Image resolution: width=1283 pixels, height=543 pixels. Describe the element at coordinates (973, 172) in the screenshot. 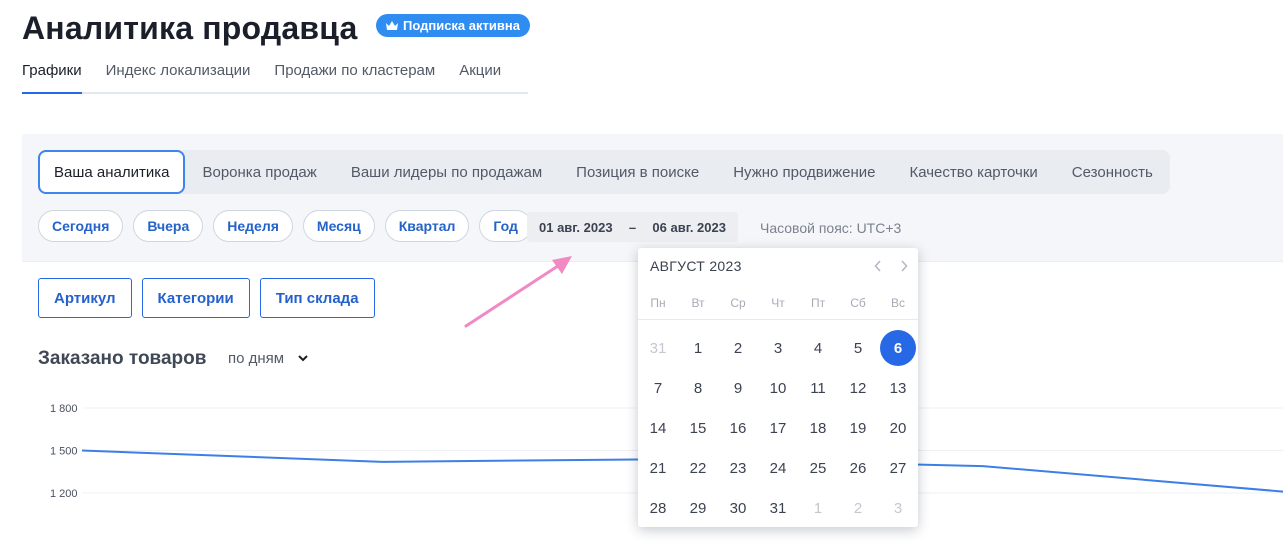

I see `section-card-quality: Качество карточки` at that location.